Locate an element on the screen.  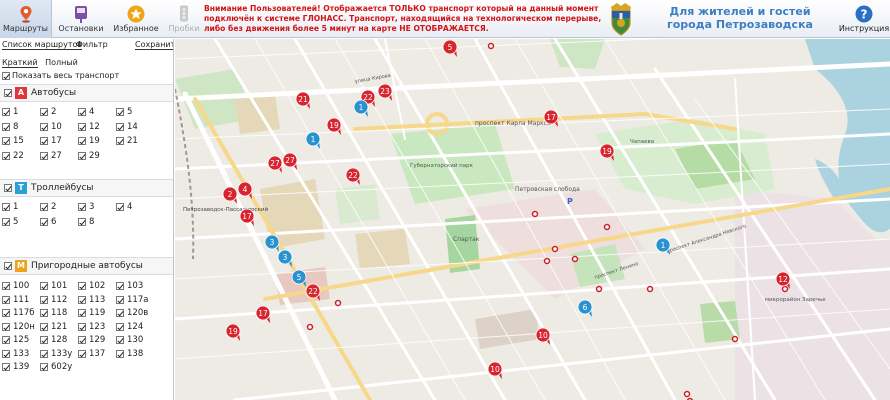
route-toggle-bus: 4 is located at coordinates (86, 112).